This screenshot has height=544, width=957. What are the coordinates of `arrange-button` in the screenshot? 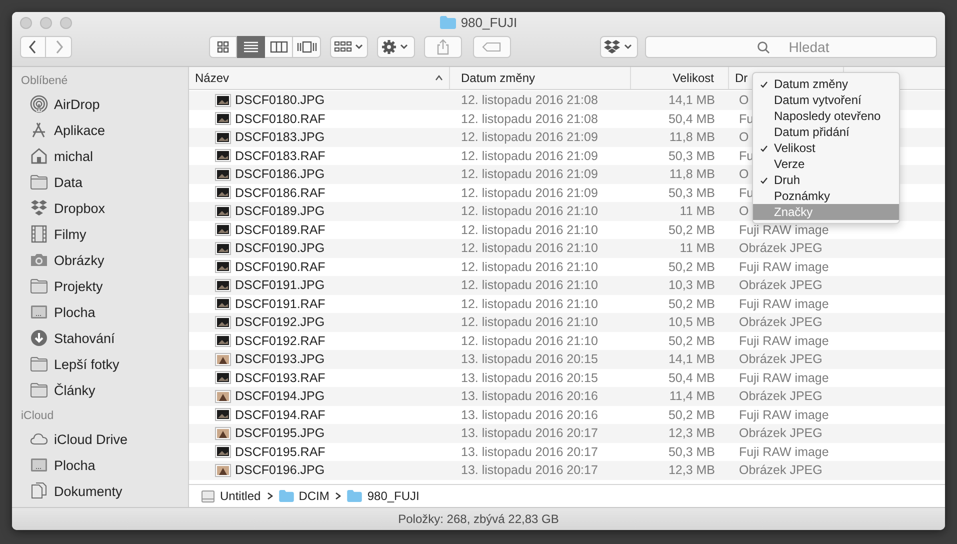 It's located at (349, 47).